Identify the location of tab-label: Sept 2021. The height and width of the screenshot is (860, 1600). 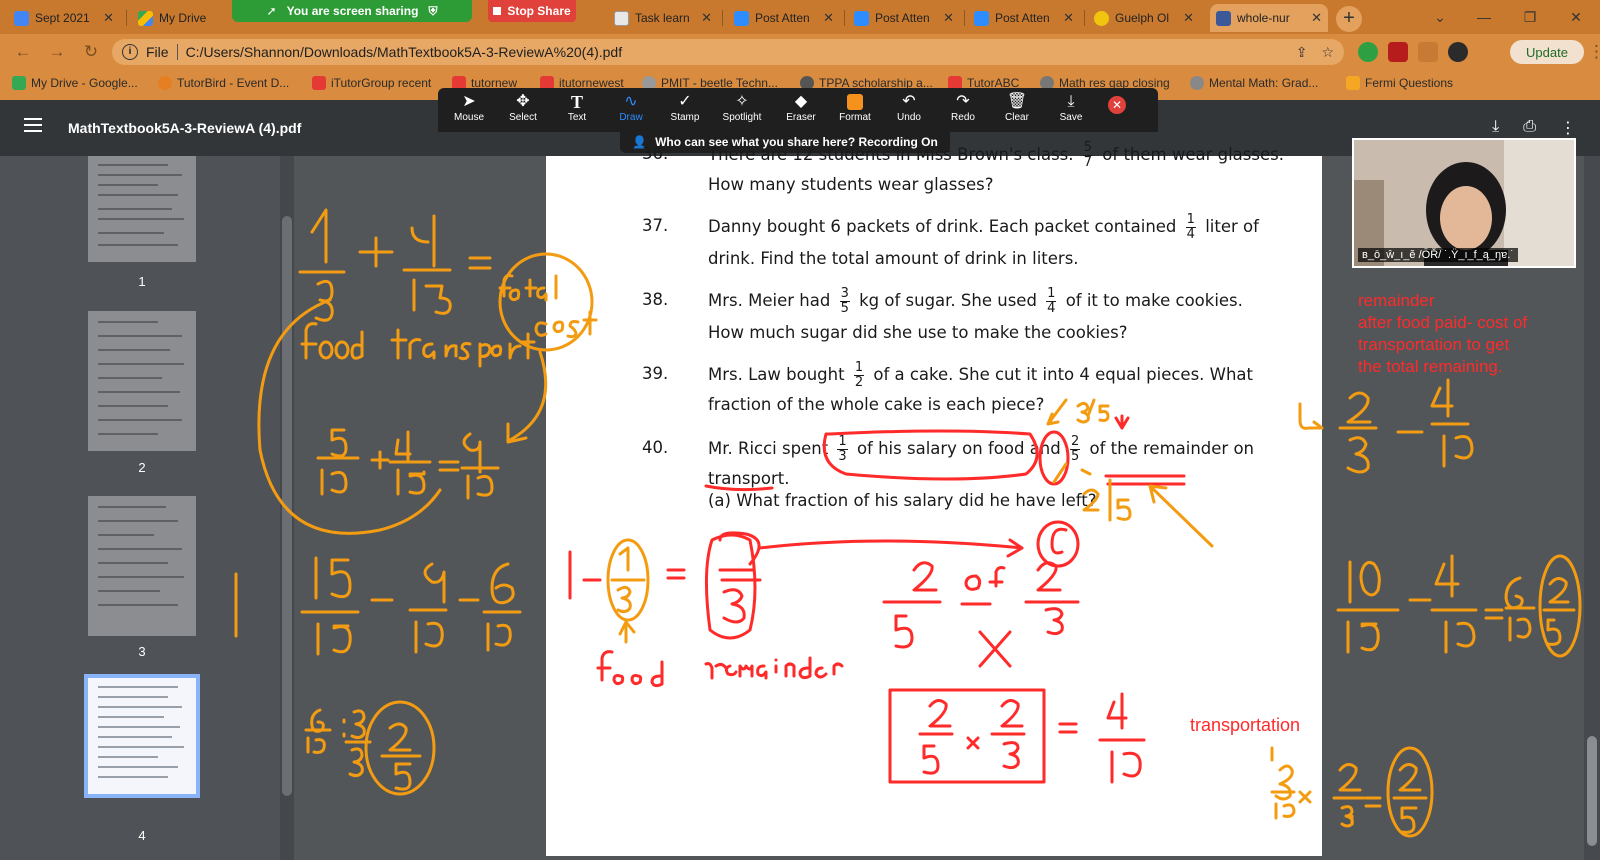
(62, 18).